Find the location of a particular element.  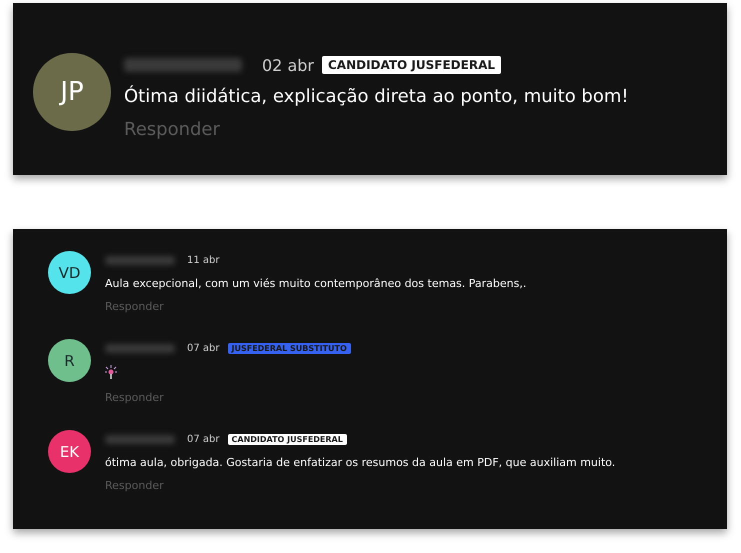

comment-date: 11 abr is located at coordinates (203, 260).